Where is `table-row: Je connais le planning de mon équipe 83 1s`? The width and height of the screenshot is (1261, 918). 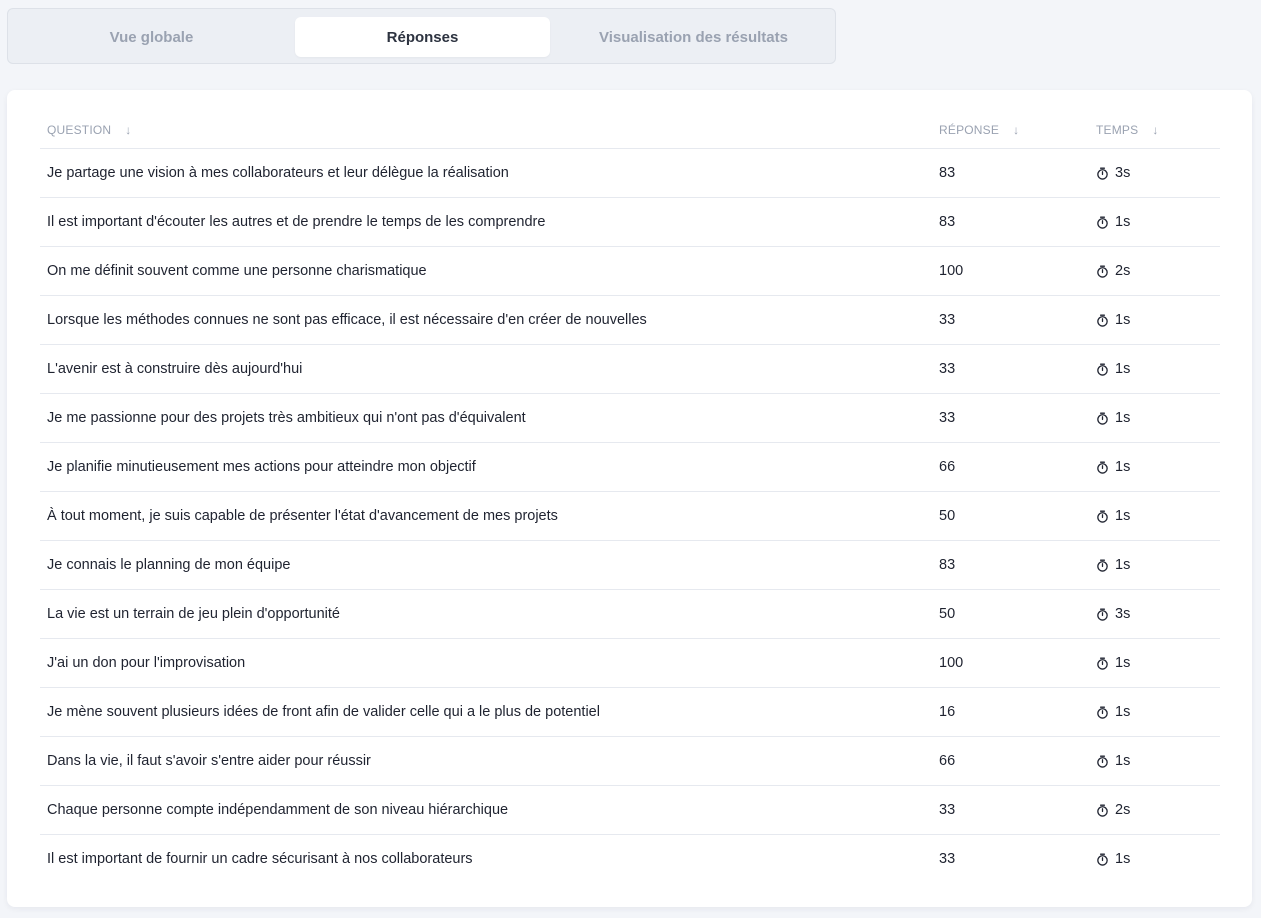
table-row: Je connais le planning de mon équipe 83 1s is located at coordinates (630, 565).